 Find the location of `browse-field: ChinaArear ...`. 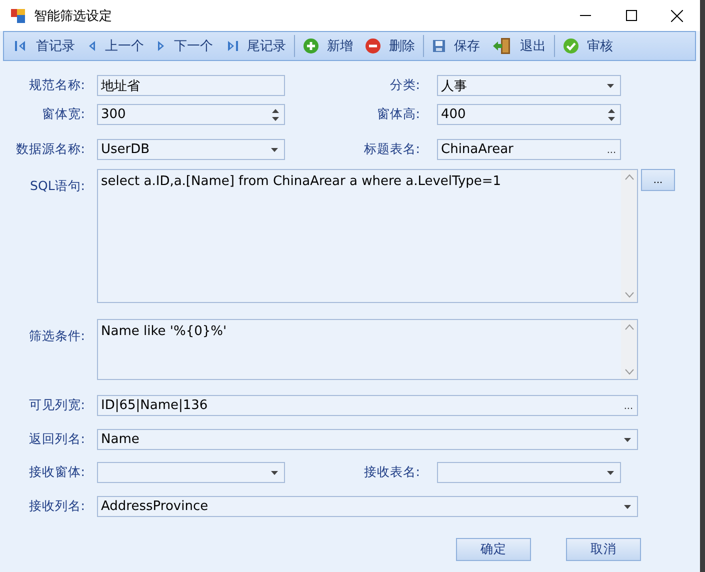

browse-field: ChinaArear ... is located at coordinates (529, 149).